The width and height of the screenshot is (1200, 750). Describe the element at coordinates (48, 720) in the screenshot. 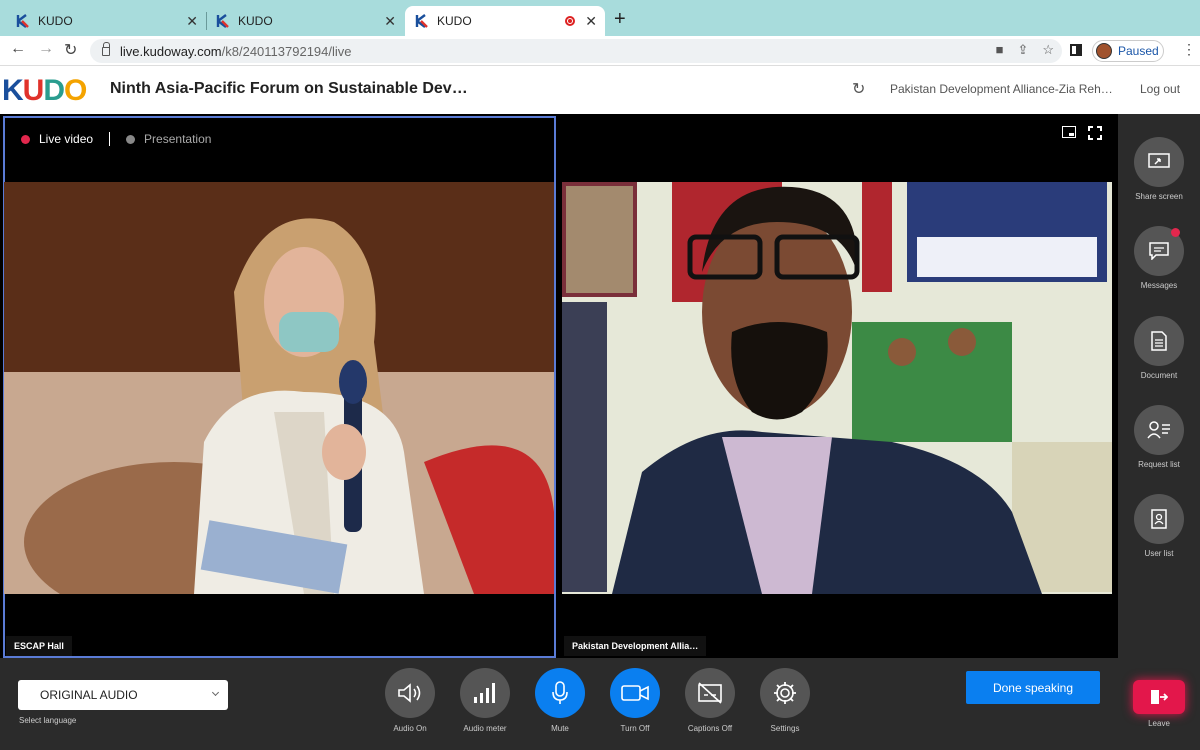

I see `language-label: Select language` at that location.